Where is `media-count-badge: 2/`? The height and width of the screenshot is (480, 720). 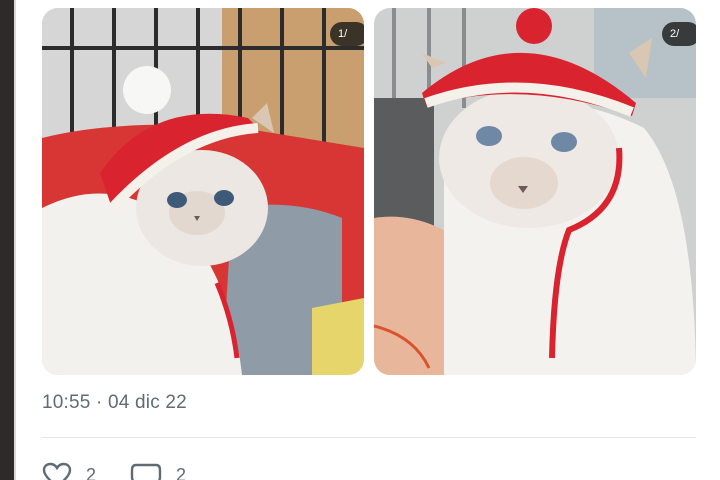
media-count-badge: 2/ is located at coordinates (679, 34).